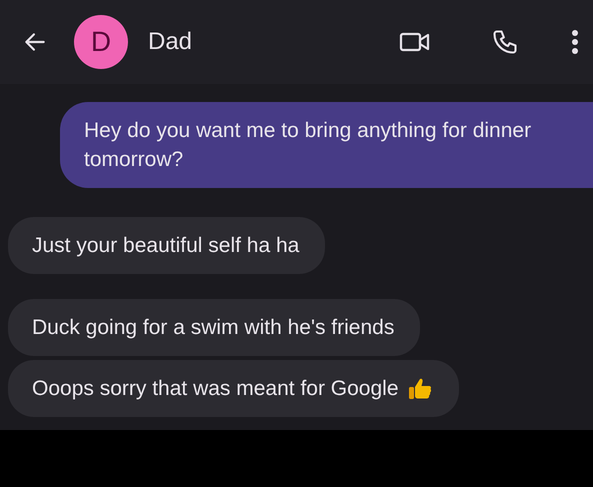 This screenshot has height=487, width=593. Describe the element at coordinates (415, 42) in the screenshot. I see `video-call-icon` at that location.